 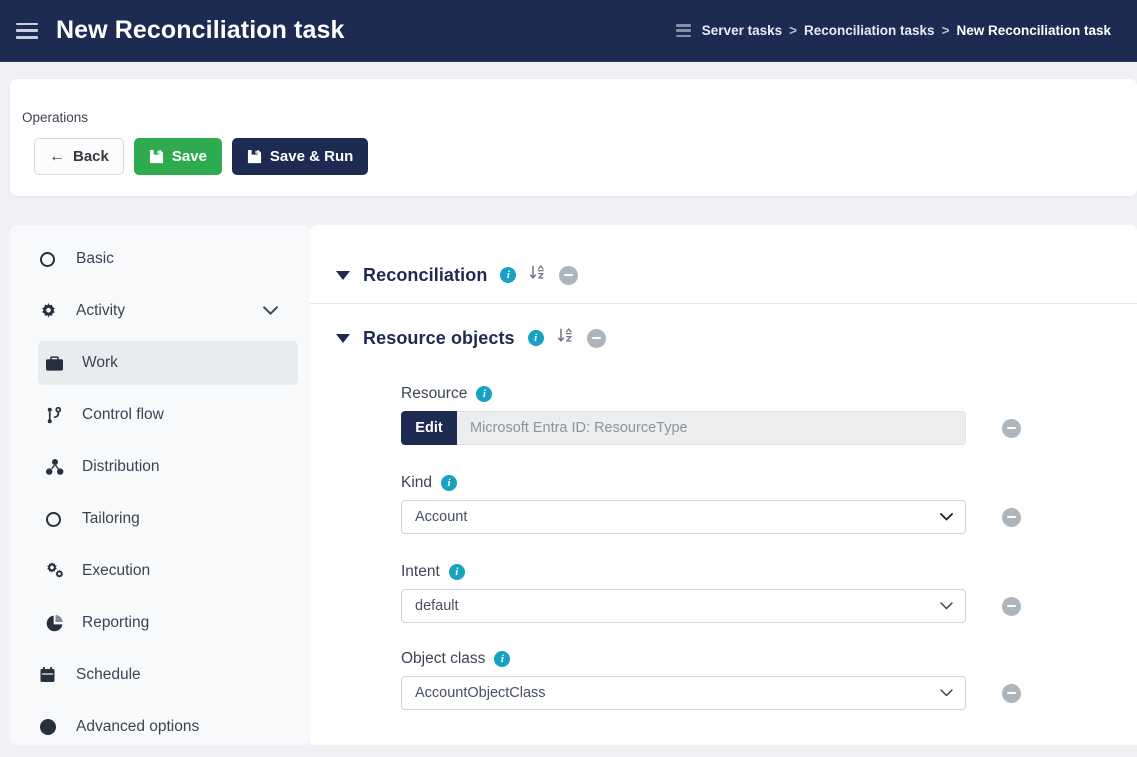 What do you see at coordinates (91, 156) in the screenshot?
I see `back-button-label: Back` at bounding box center [91, 156].